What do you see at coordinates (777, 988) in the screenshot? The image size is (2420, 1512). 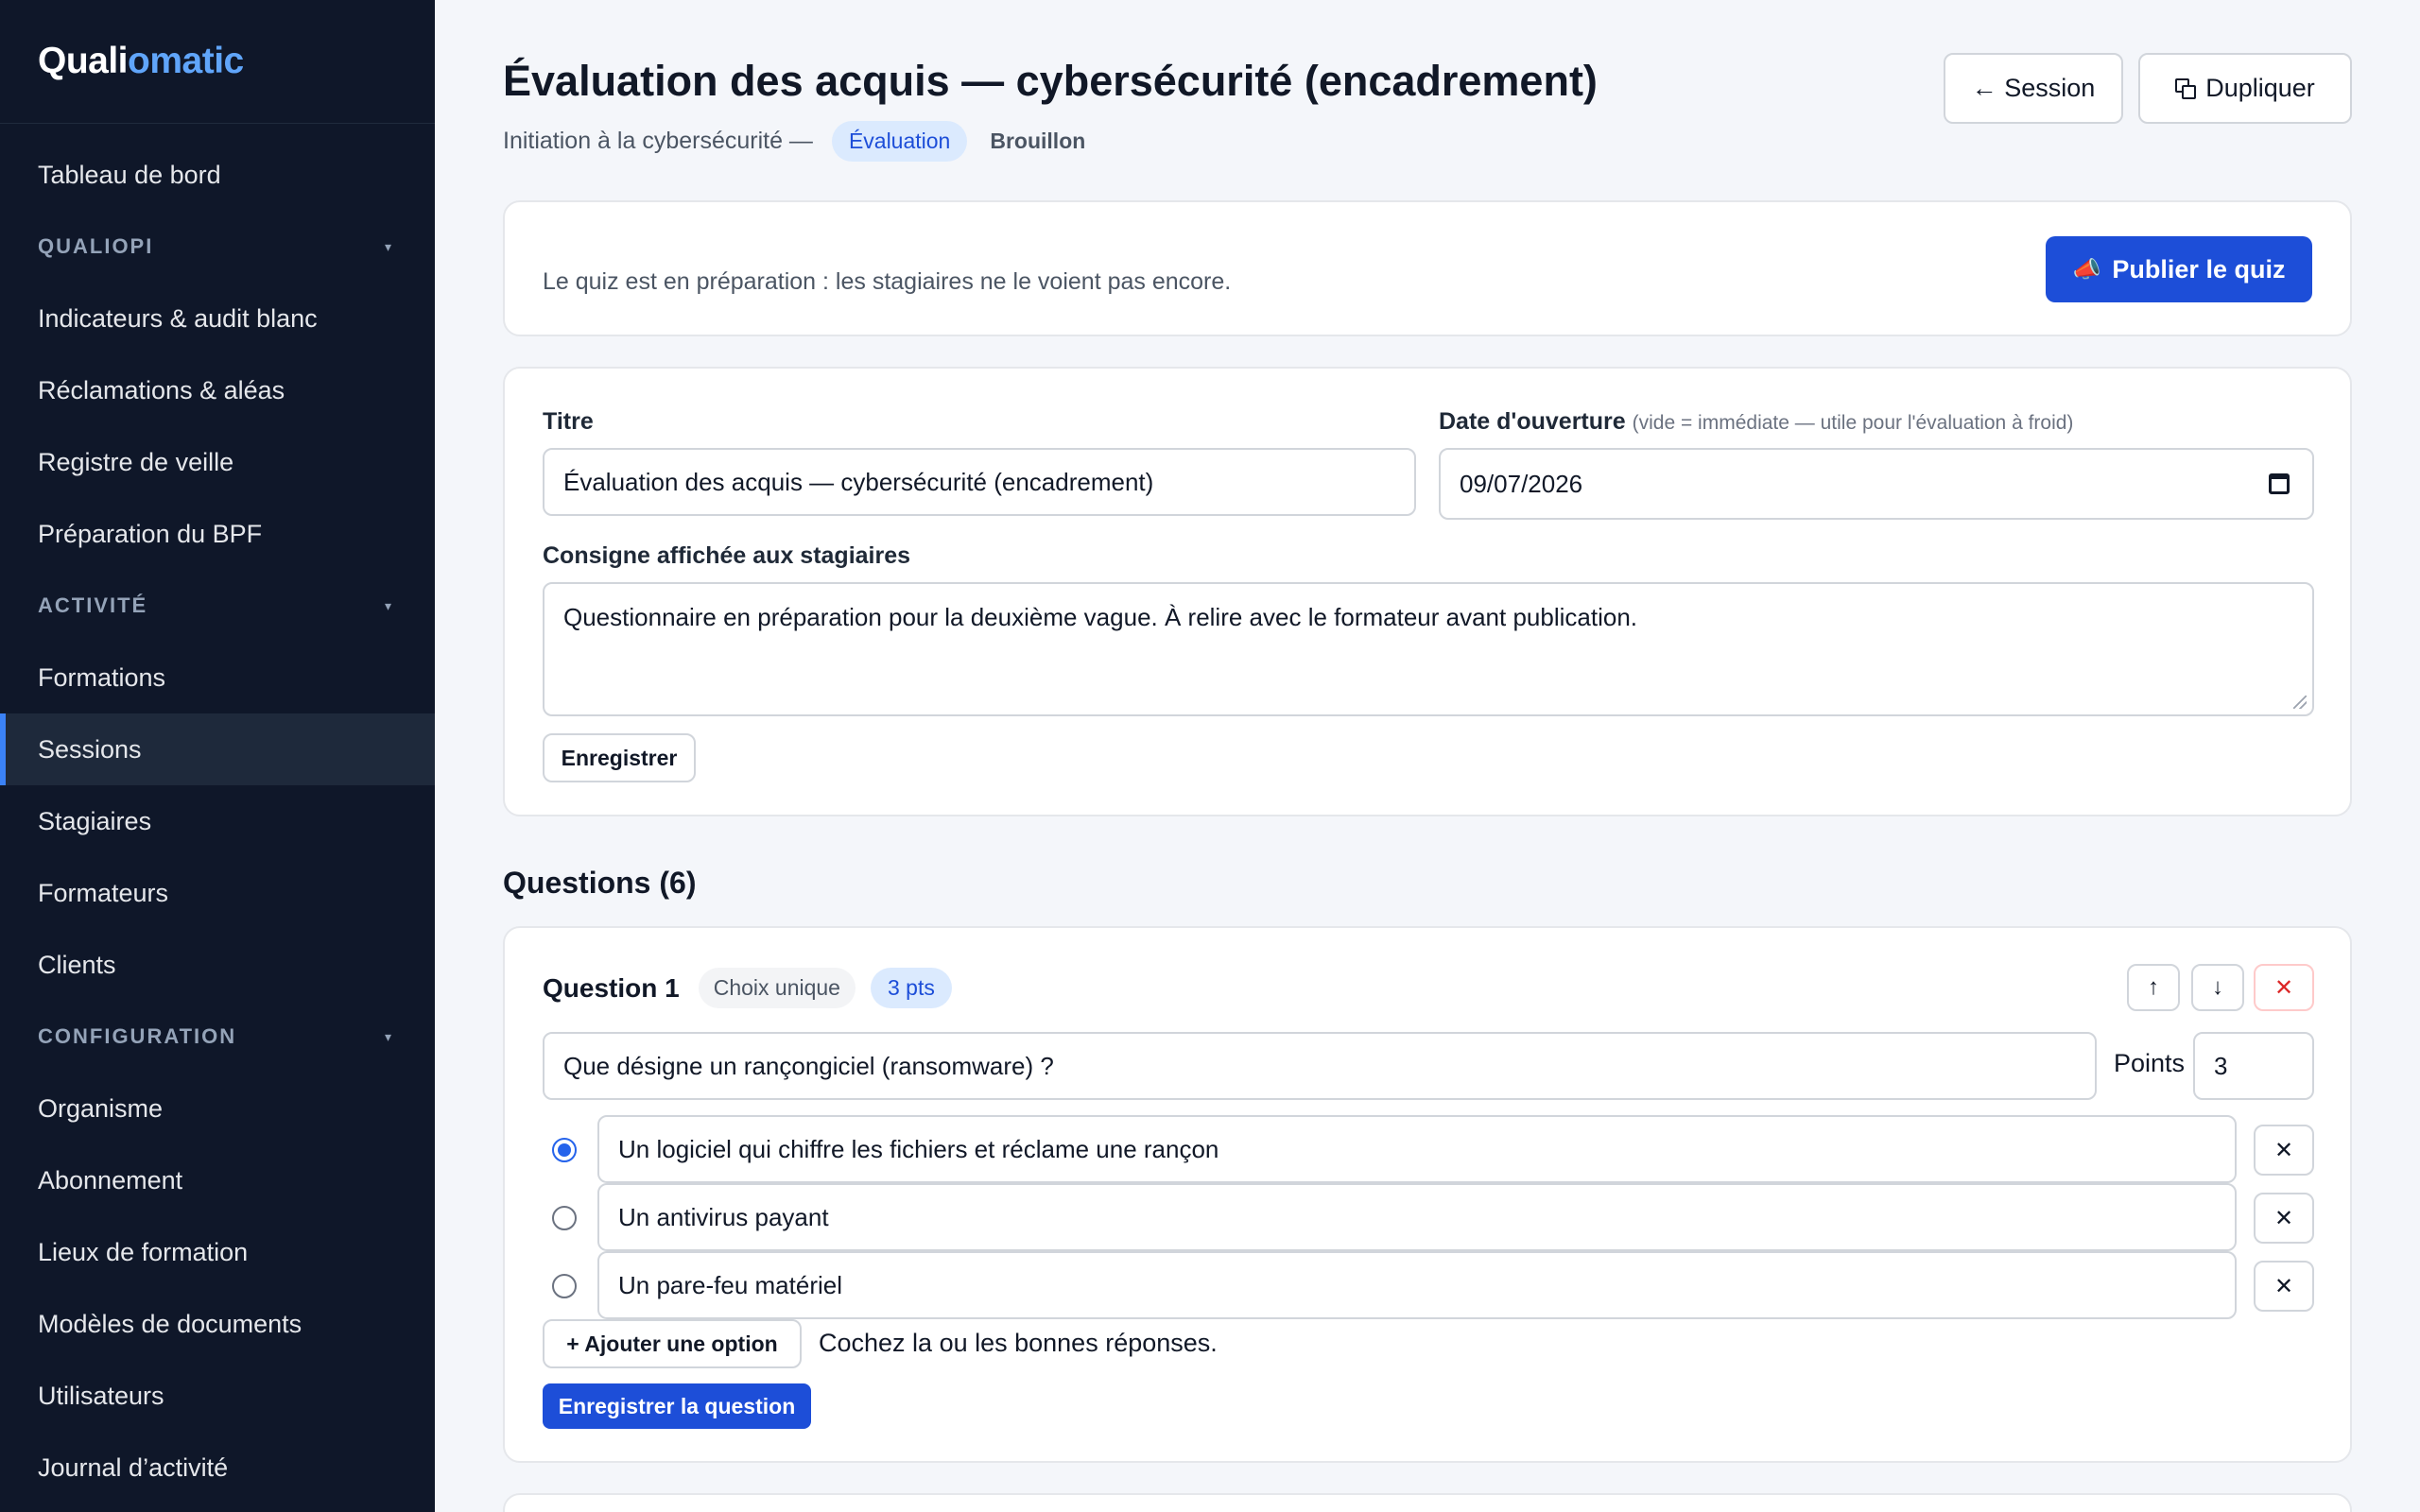 I see `question-type-badge: Choix unique` at bounding box center [777, 988].